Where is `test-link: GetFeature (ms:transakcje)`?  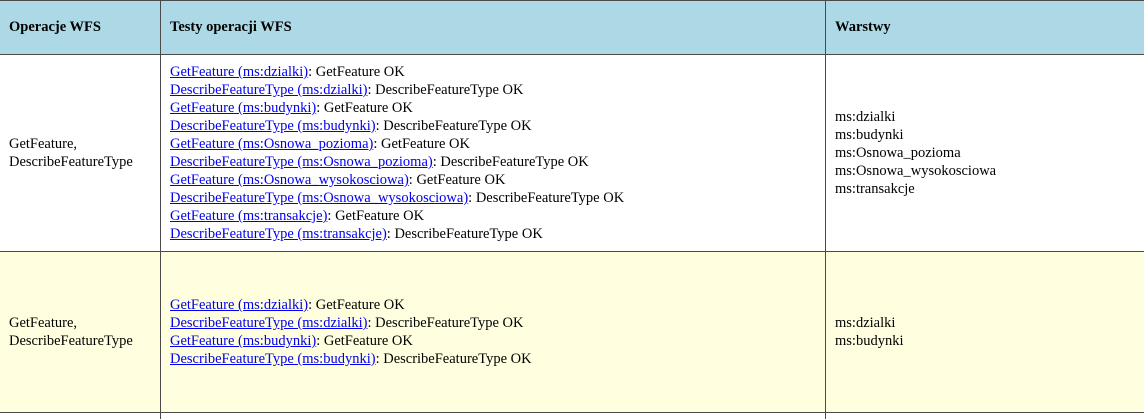
test-link: GetFeature (ms:transakcje) is located at coordinates (248, 216).